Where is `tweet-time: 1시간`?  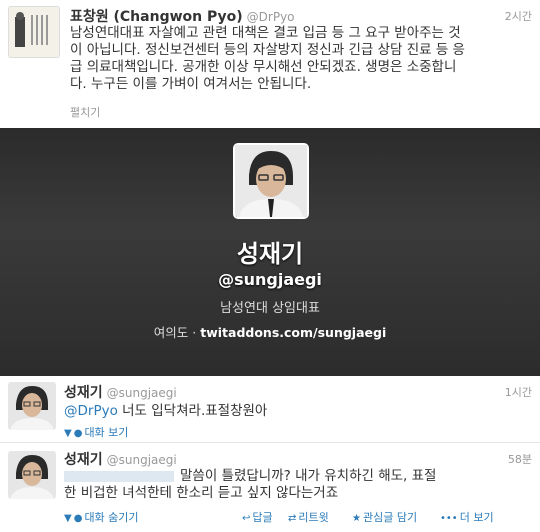
tweet-time: 1시간 is located at coordinates (518, 392).